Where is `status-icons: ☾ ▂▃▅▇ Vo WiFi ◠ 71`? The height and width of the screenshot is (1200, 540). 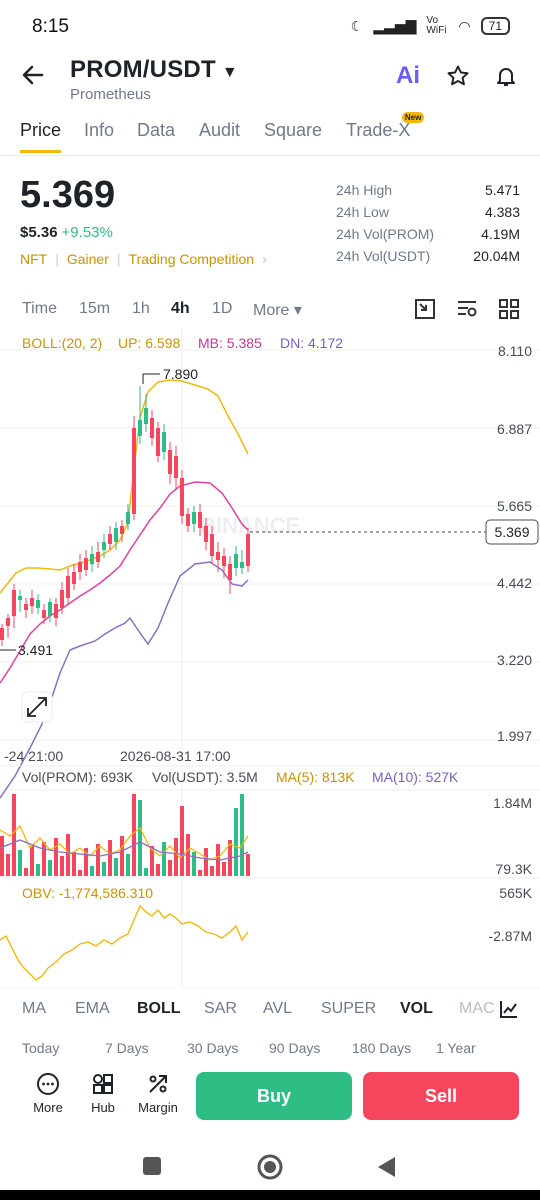
status-icons: ☾ ▂▃▅▇ Vo WiFi ◠ 71 is located at coordinates (430, 26).